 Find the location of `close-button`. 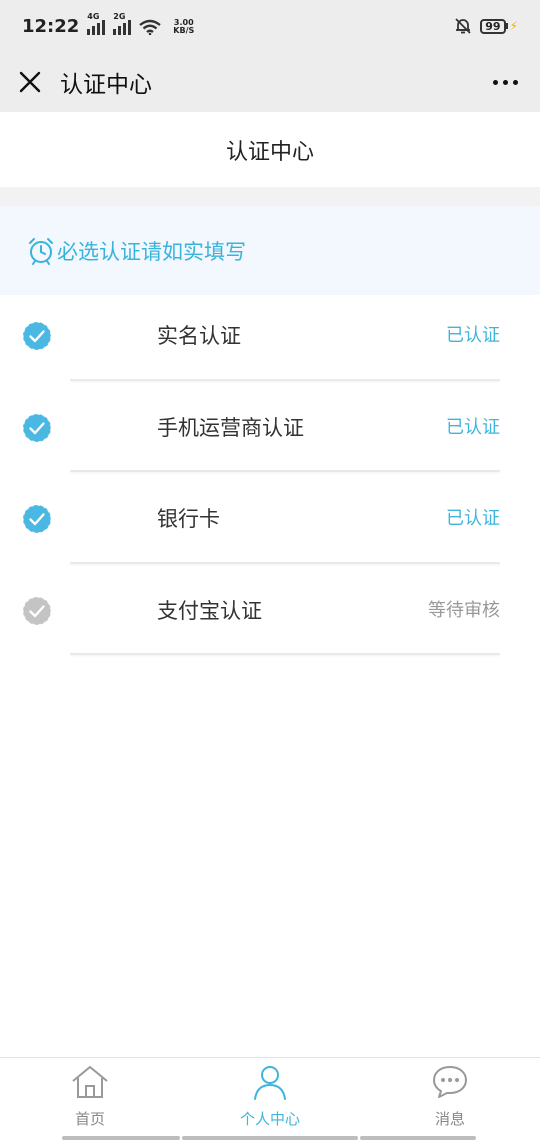

close-button is located at coordinates (30, 82).